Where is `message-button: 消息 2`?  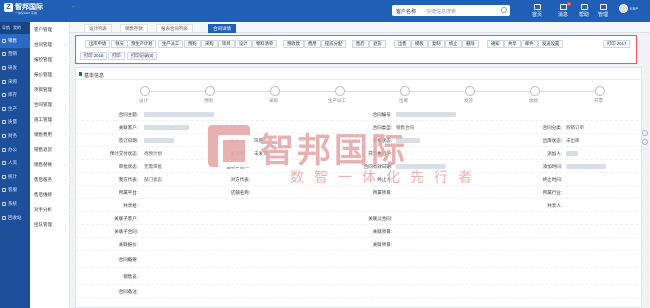 message-button: 消息 2 is located at coordinates (565, 10).